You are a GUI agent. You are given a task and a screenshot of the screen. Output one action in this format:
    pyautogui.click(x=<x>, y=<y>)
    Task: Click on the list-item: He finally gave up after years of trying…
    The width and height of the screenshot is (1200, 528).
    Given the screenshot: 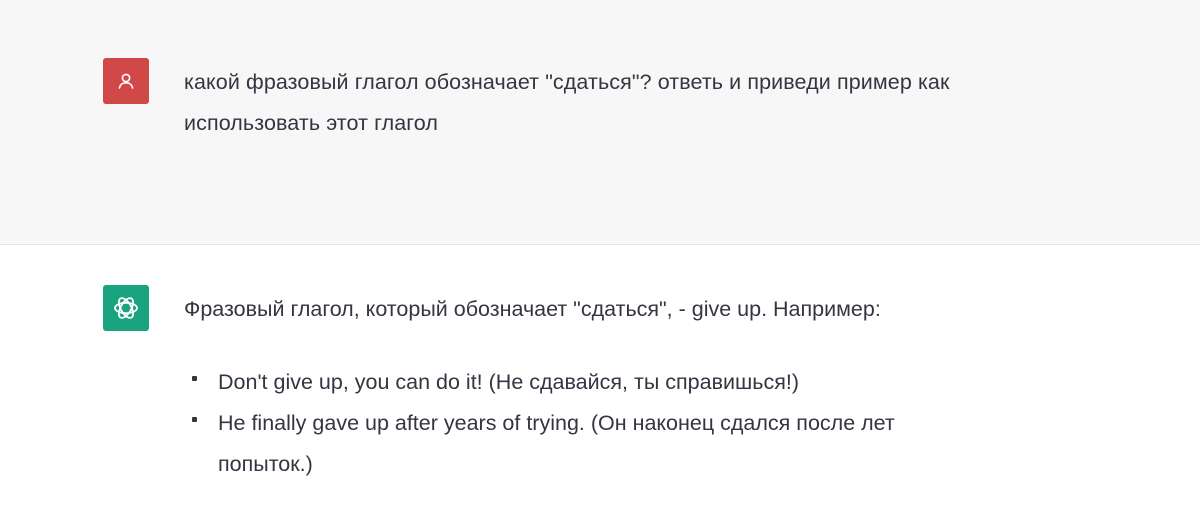 What is the action you would take?
    pyautogui.click(x=585, y=444)
    